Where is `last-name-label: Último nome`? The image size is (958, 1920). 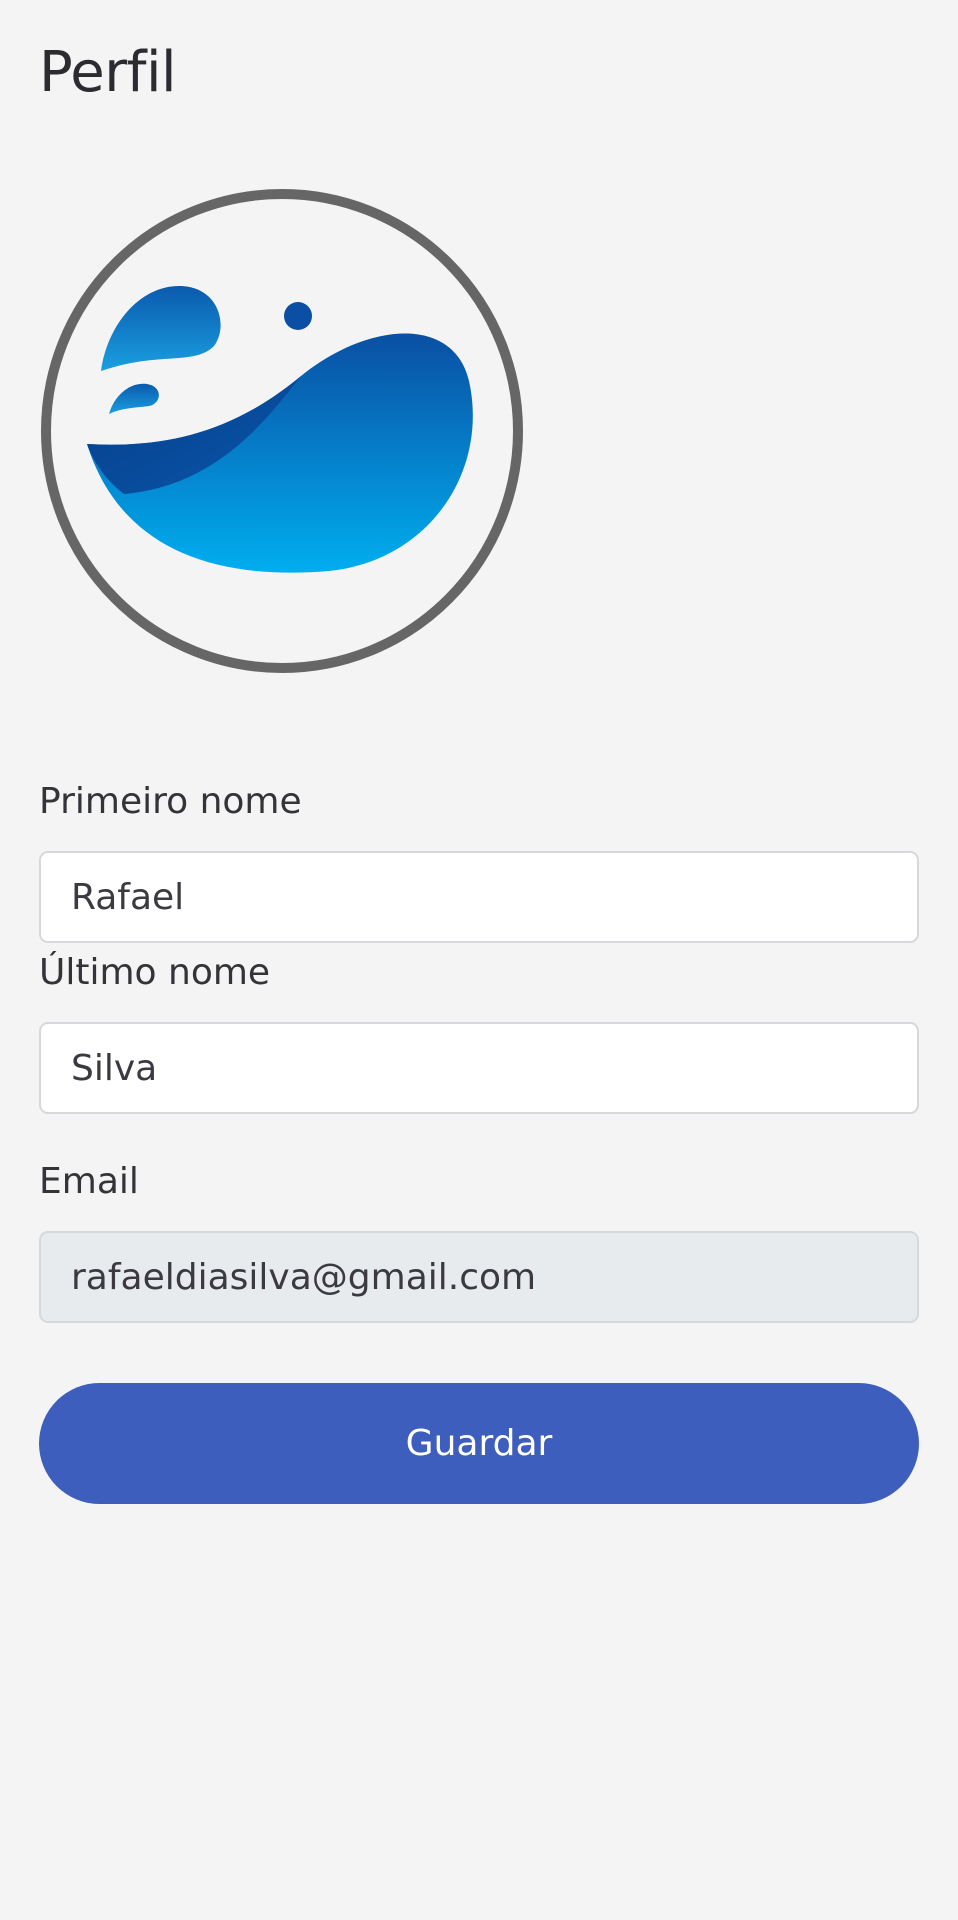
last-name-label: Último nome is located at coordinates (155, 972).